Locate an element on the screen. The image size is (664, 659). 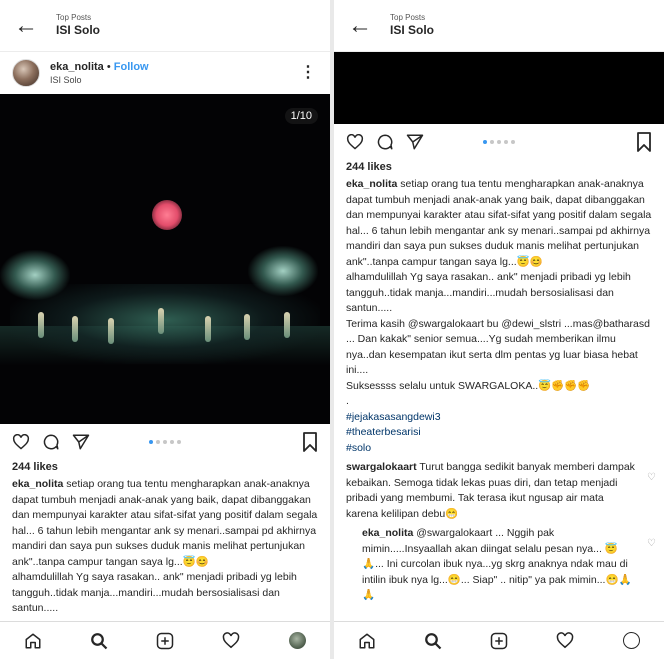
post-photo-bottom is located at coordinates (499, 88).